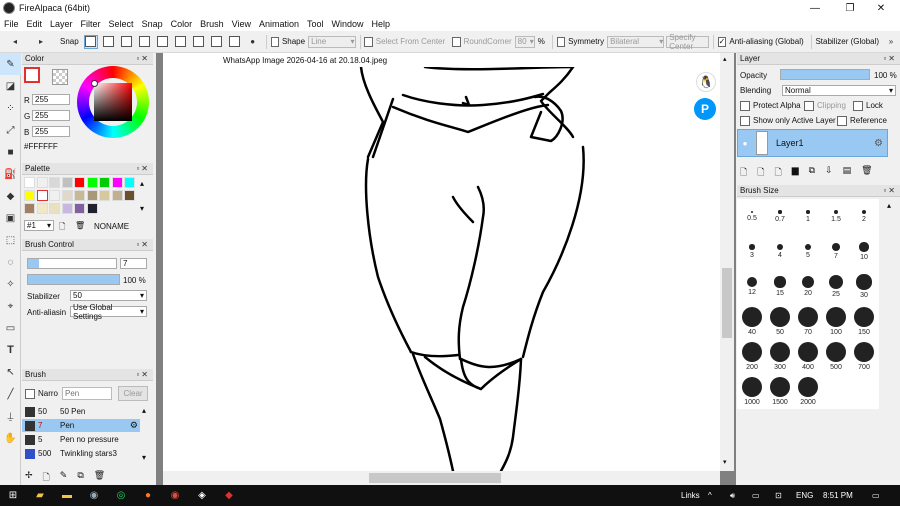 The image size is (900, 506). I want to click on menu-animation: Animation, so click(279, 24).